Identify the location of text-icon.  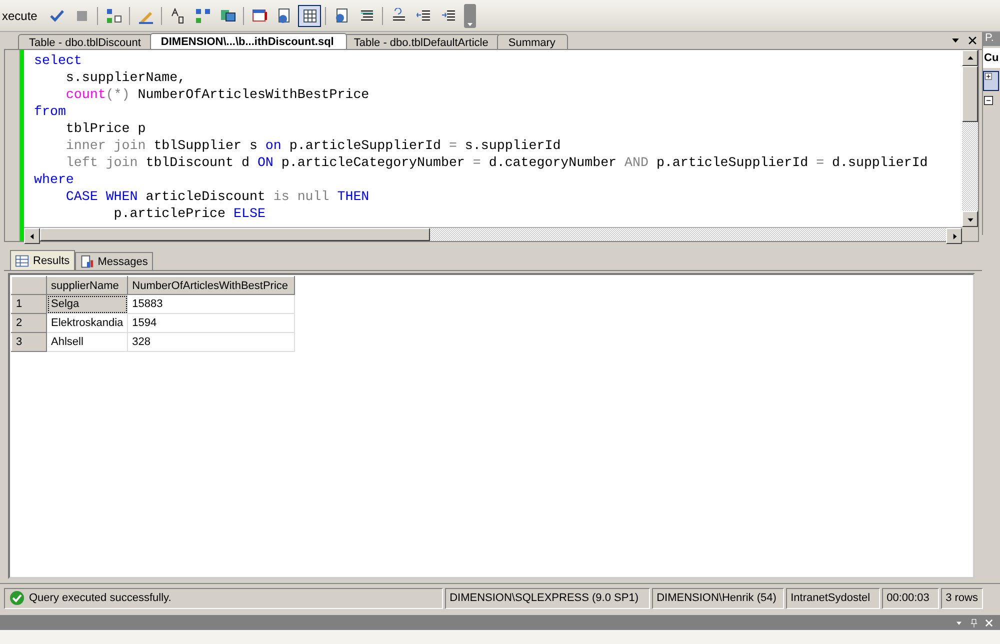
(178, 16).